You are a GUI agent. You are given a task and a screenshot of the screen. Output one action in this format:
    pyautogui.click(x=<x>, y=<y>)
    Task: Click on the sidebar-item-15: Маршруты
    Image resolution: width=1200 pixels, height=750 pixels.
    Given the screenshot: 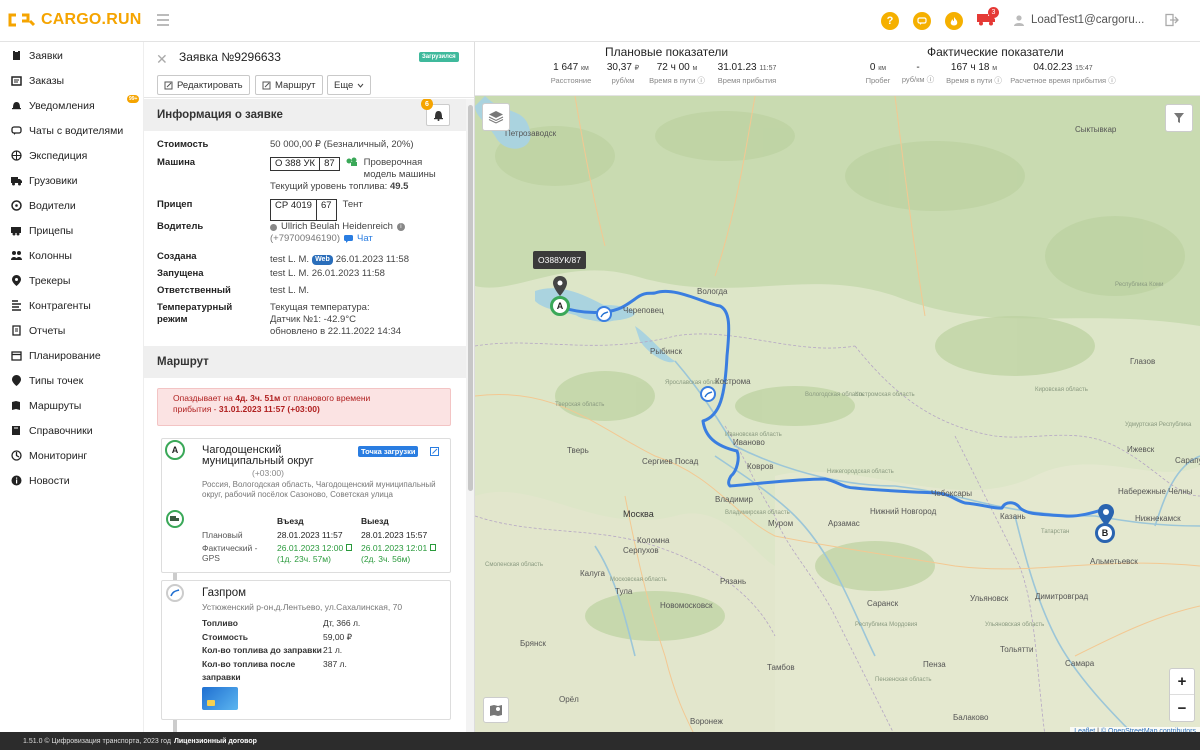 What is the action you would take?
    pyautogui.click(x=71, y=405)
    